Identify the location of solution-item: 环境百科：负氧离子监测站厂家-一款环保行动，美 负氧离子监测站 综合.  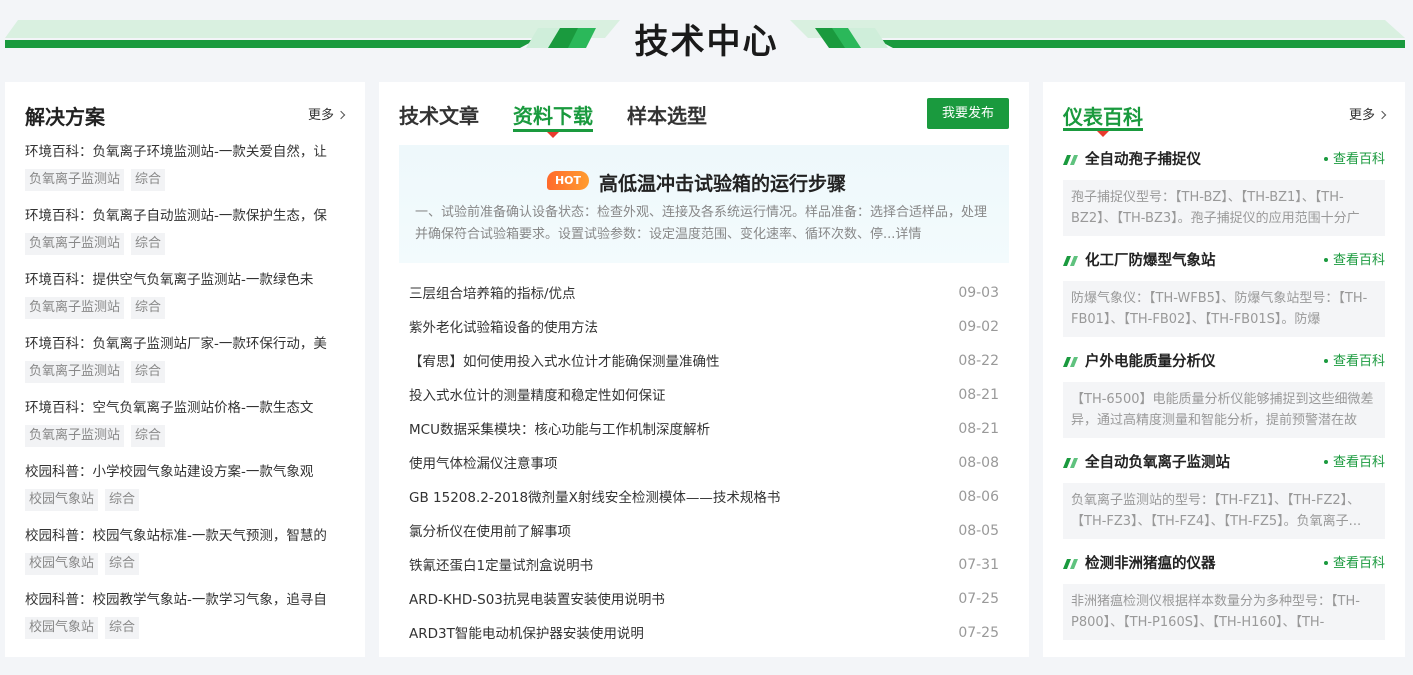
(187, 366).